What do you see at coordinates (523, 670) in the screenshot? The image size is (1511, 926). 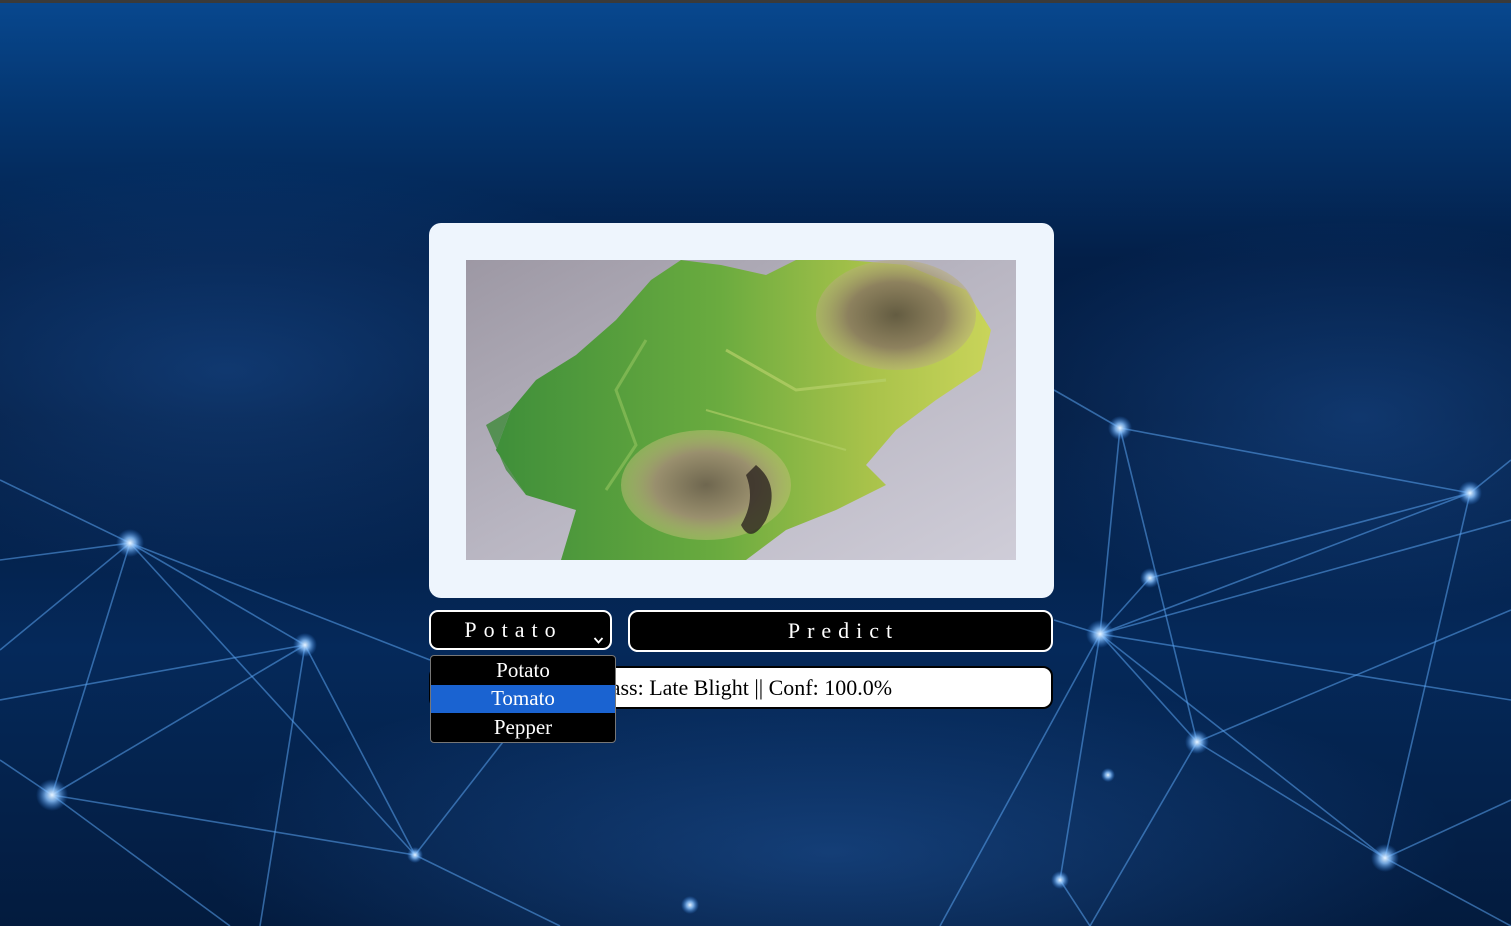 I see `dropdown-option-potato: Potato` at bounding box center [523, 670].